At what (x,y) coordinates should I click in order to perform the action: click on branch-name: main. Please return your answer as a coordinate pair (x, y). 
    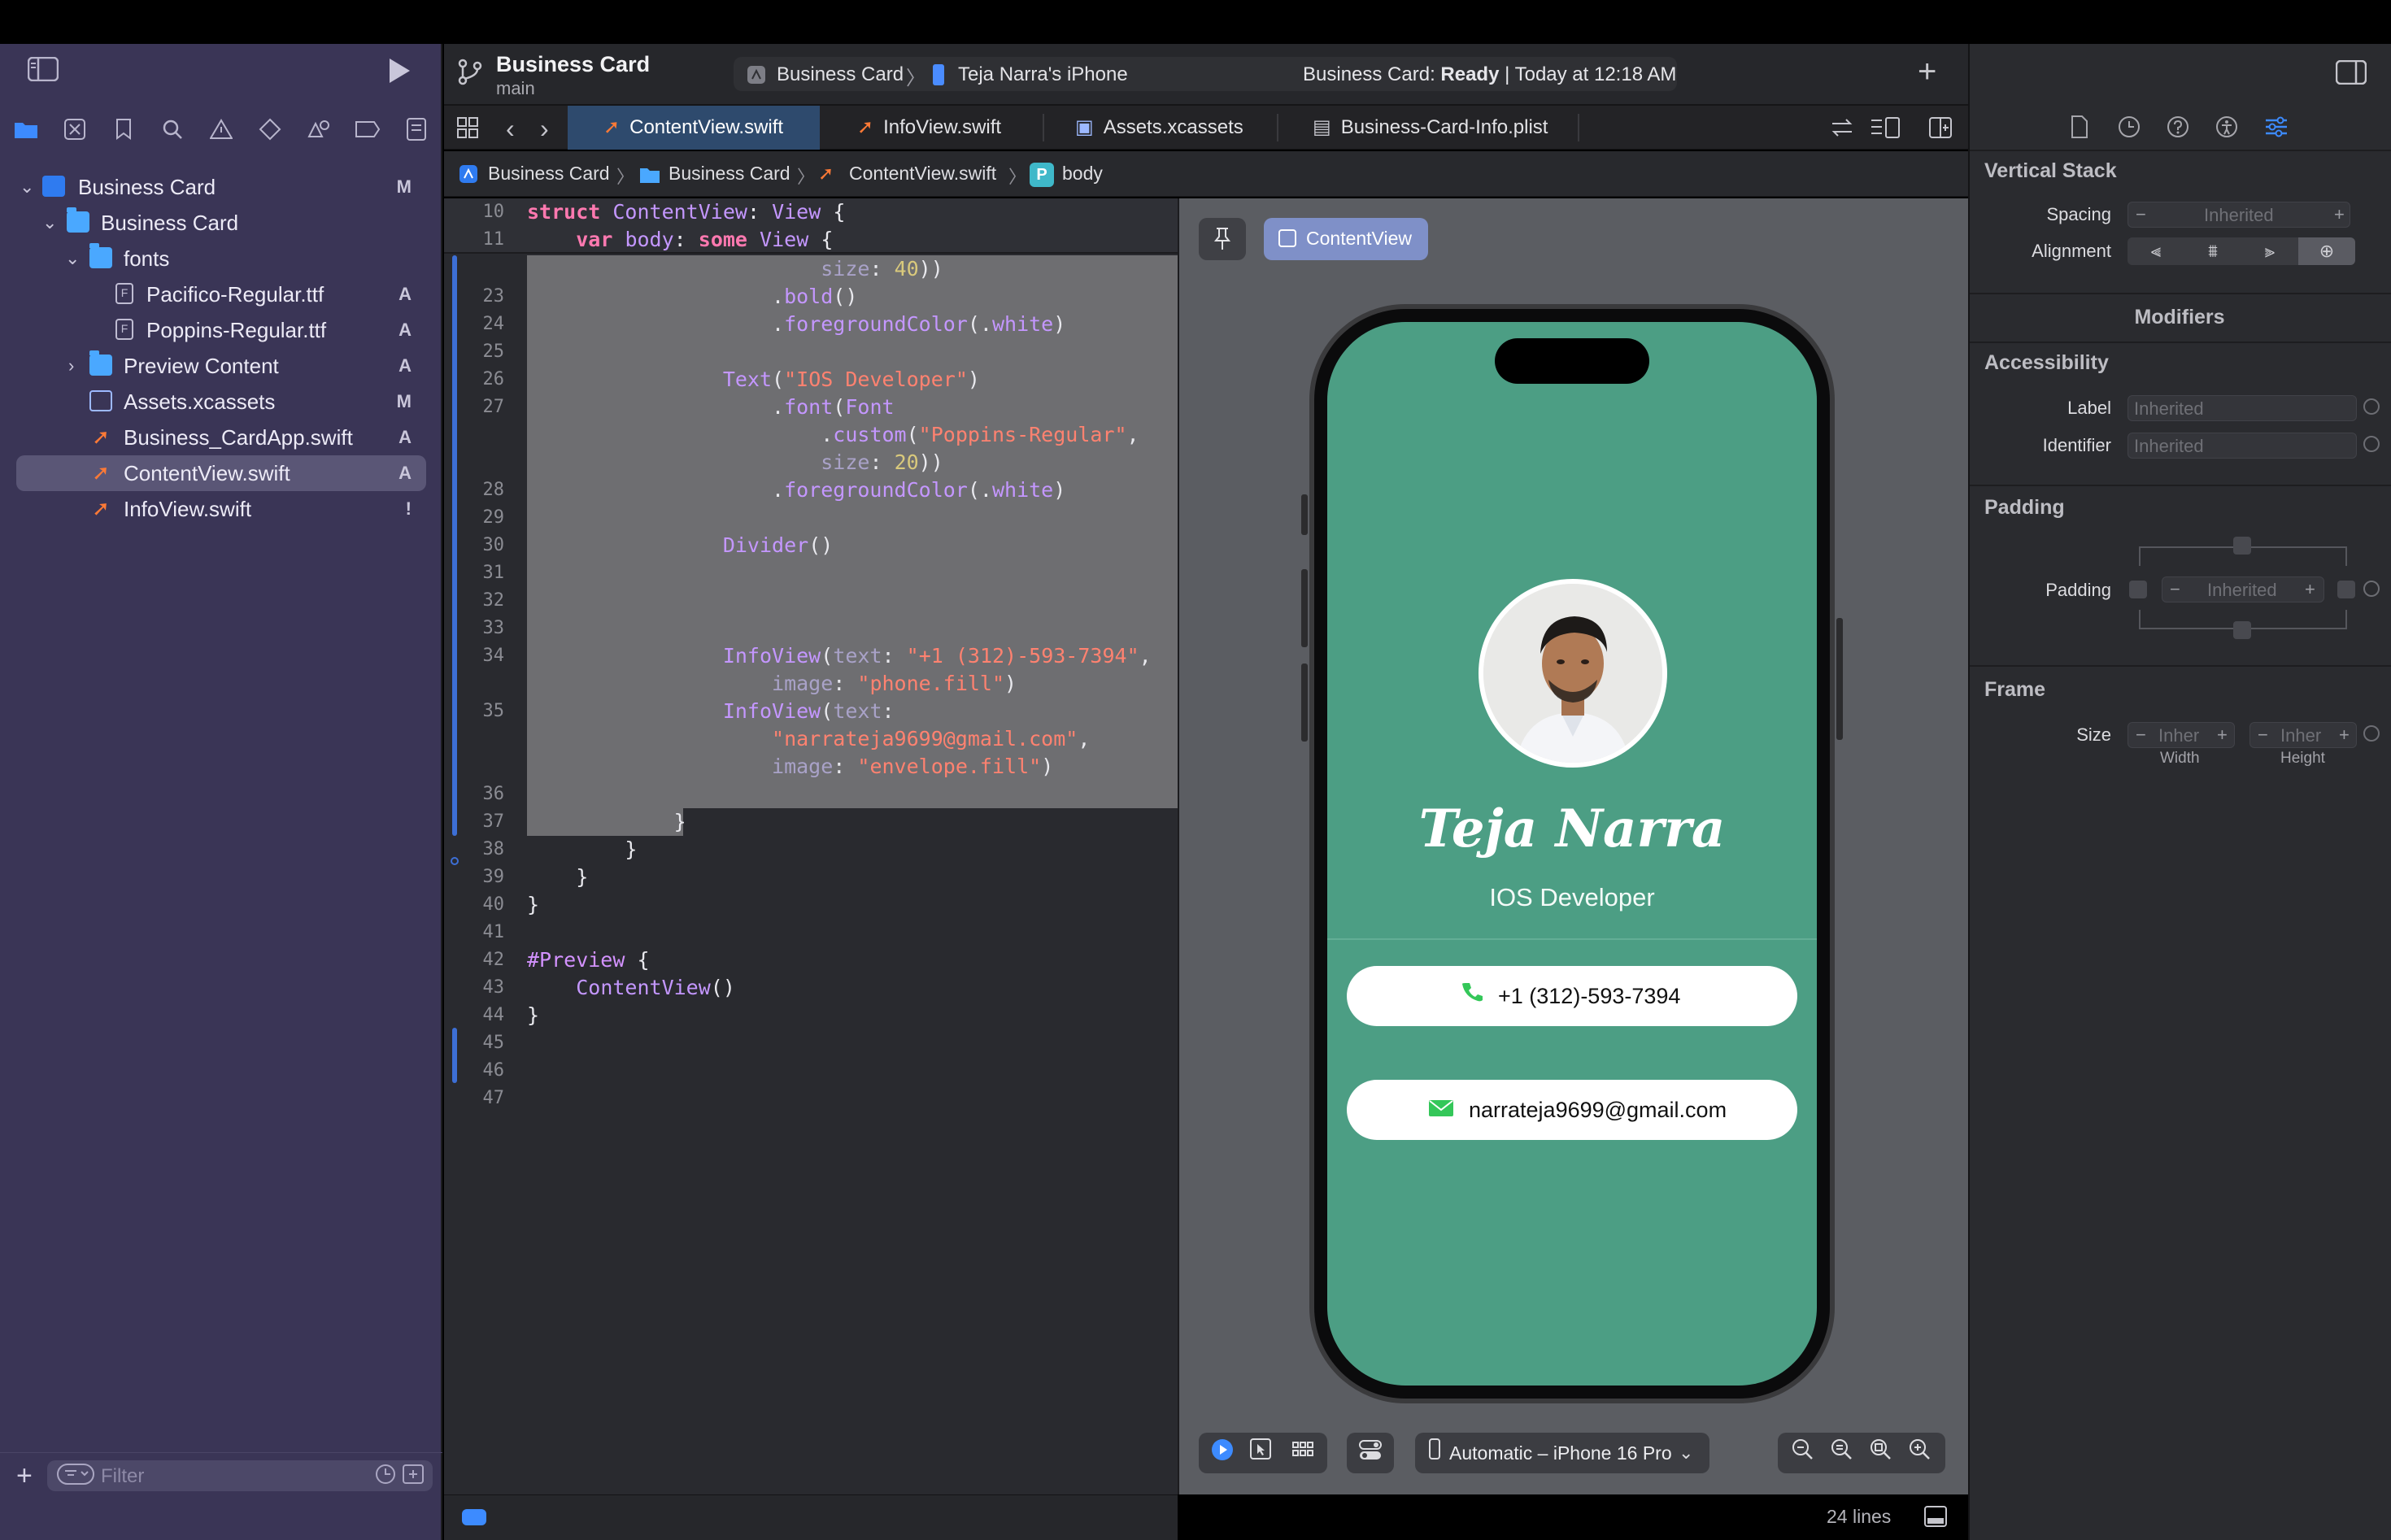
    Looking at the image, I should click on (515, 88).